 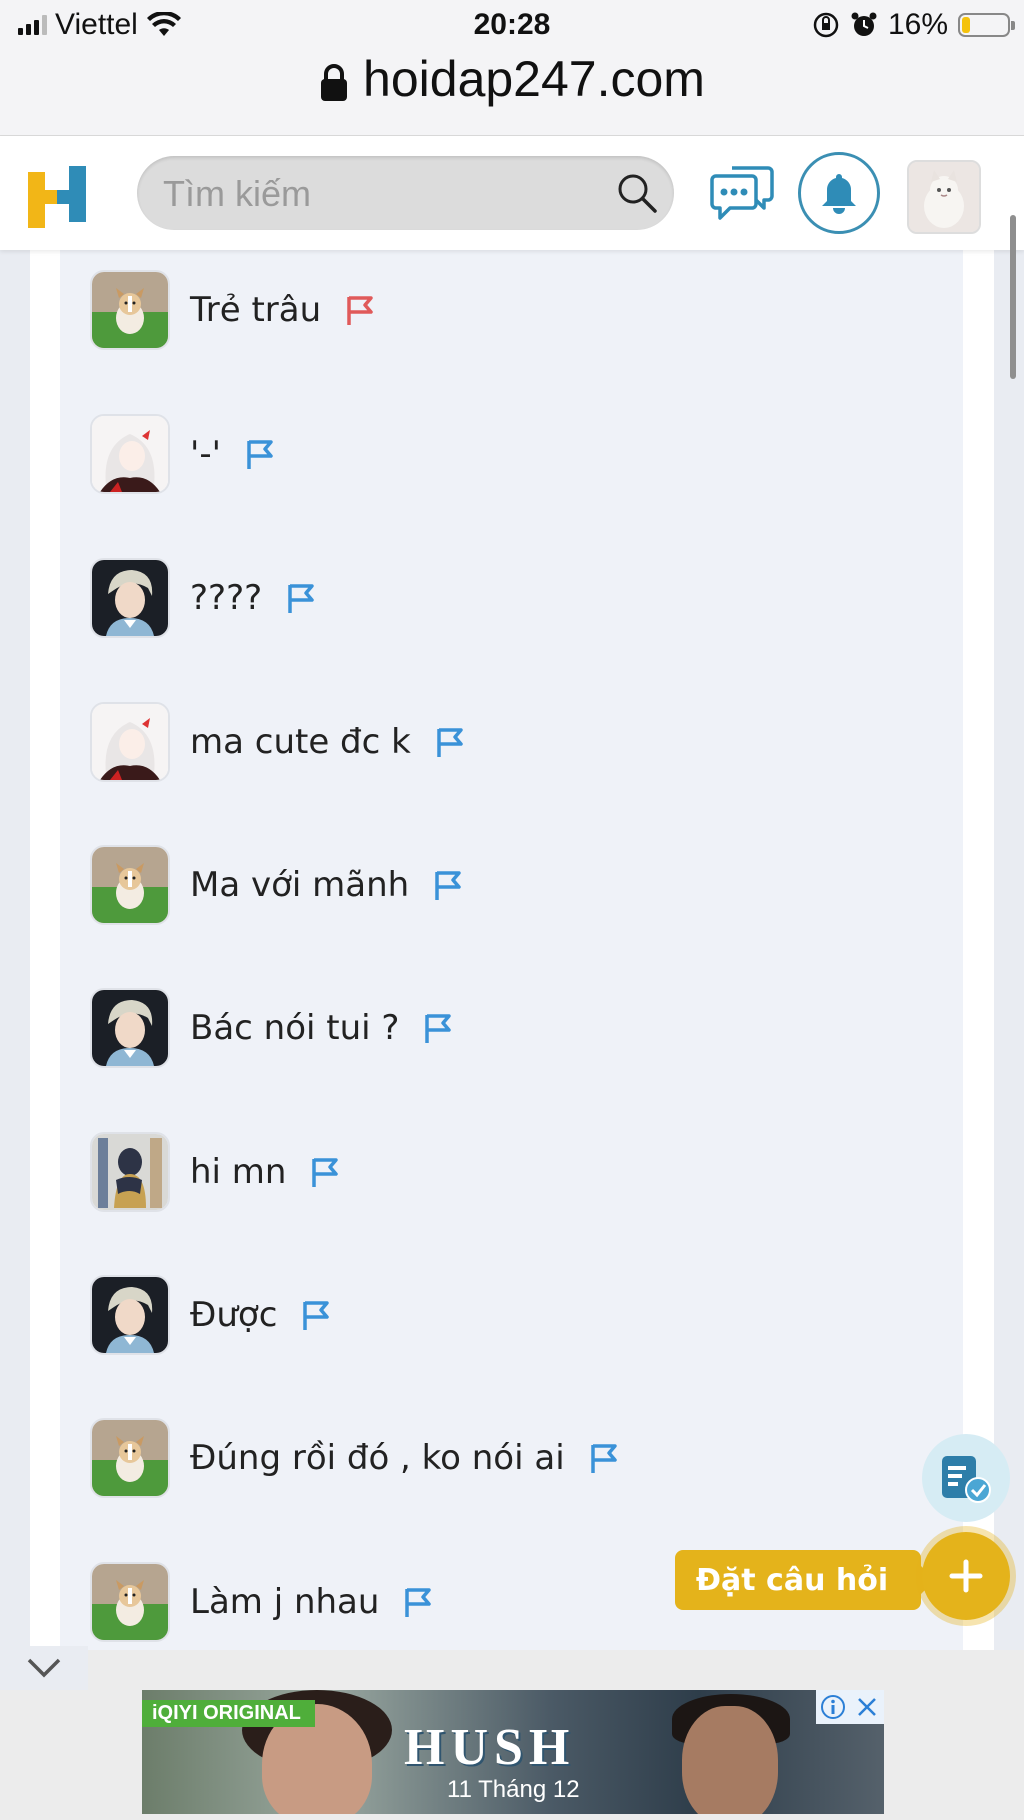 What do you see at coordinates (986, 25) in the screenshot?
I see `battery-icon` at bounding box center [986, 25].